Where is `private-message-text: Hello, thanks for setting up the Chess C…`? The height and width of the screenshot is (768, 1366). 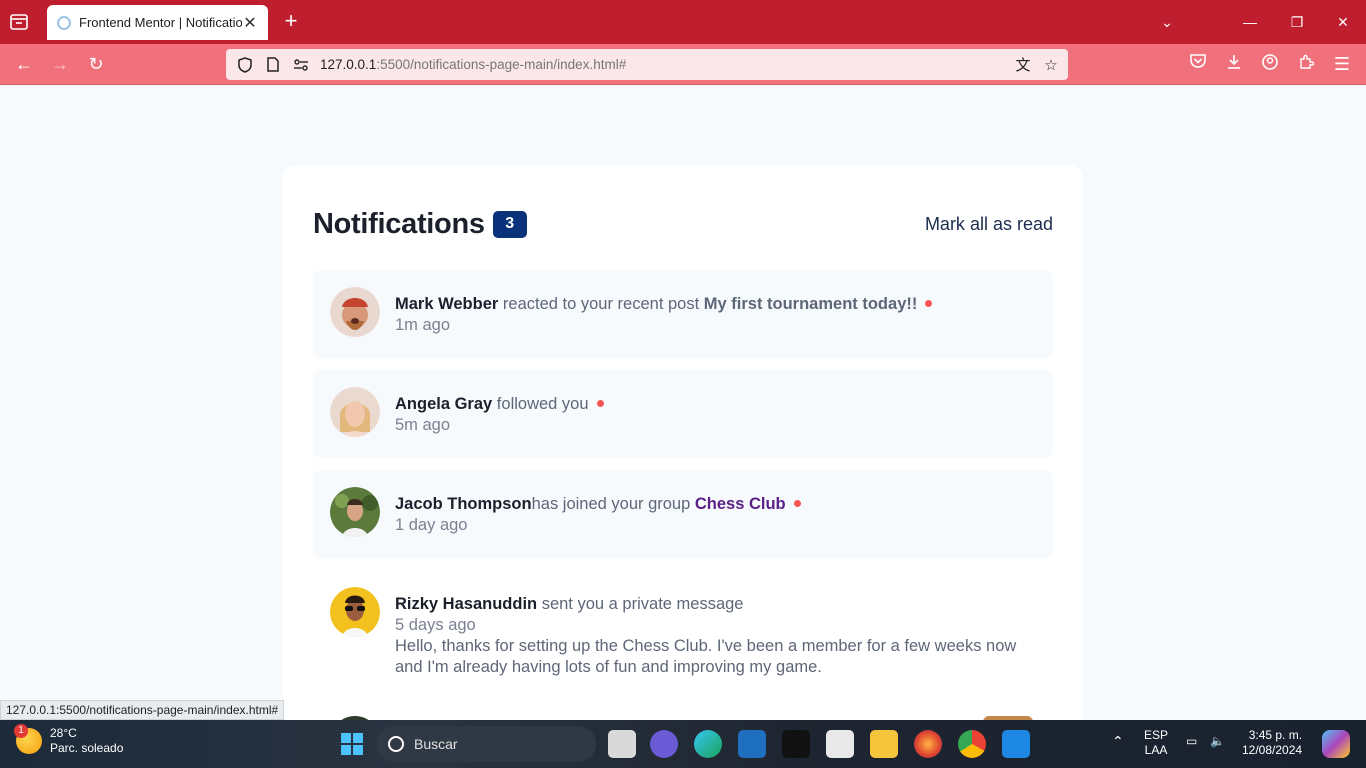
private-message-text: Hello, thanks for setting up the Chess C… is located at coordinates (715, 657).